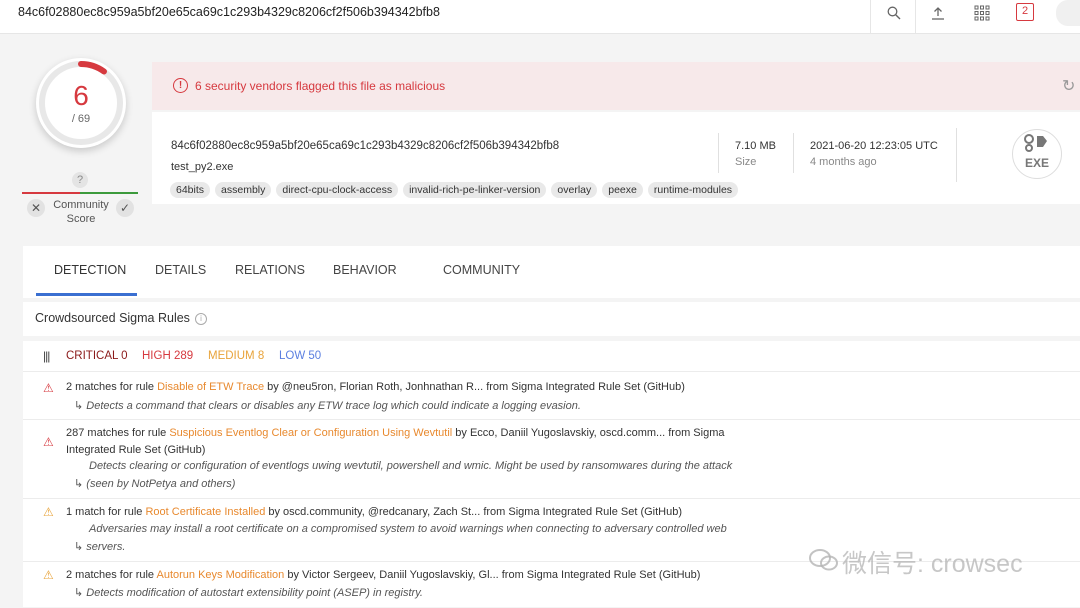  What do you see at coordinates (202, 167) in the screenshot?
I see `file-name: test_py2.exe` at bounding box center [202, 167].